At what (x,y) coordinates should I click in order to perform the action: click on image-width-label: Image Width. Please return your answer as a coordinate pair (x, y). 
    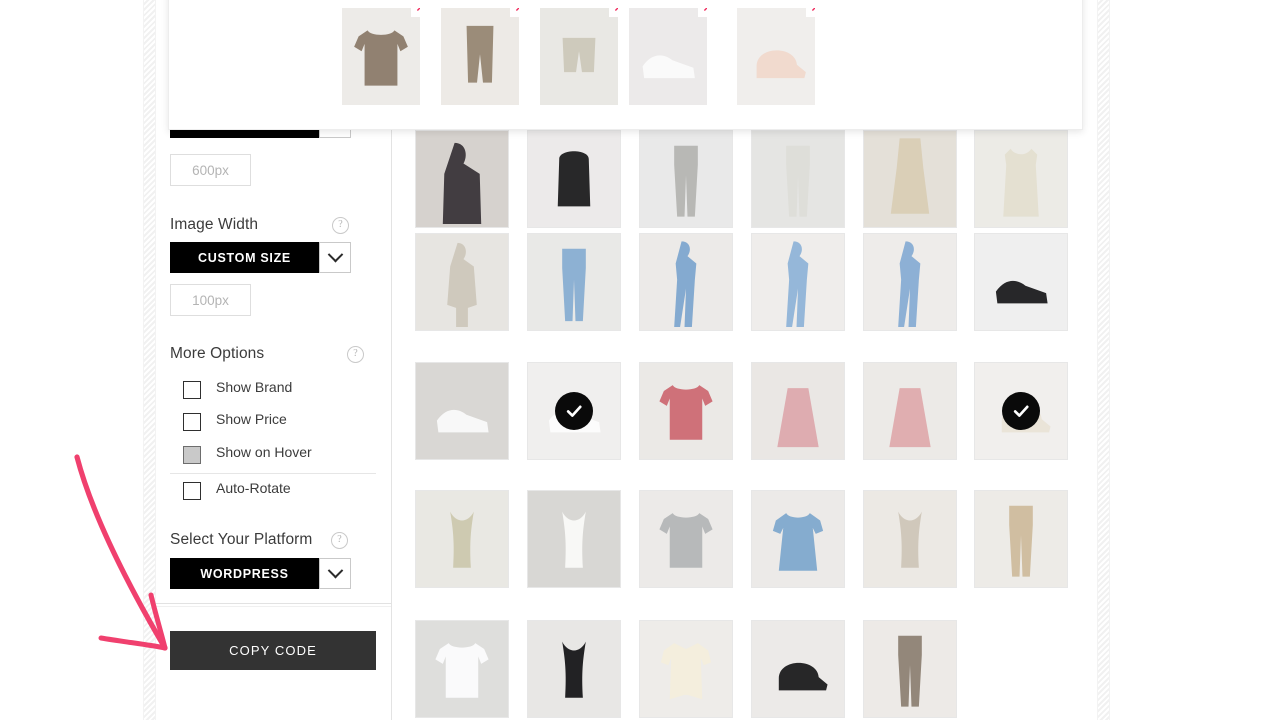
    Looking at the image, I should click on (214, 224).